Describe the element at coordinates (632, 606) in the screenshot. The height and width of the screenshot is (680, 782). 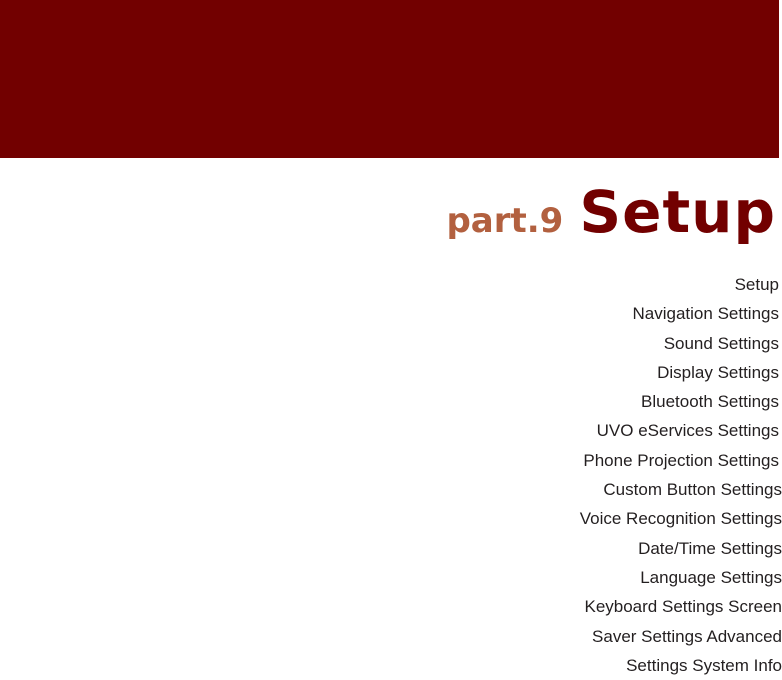
I see `toc-item-keyboard-settings-screen: Keyboard Settings Screen` at that location.